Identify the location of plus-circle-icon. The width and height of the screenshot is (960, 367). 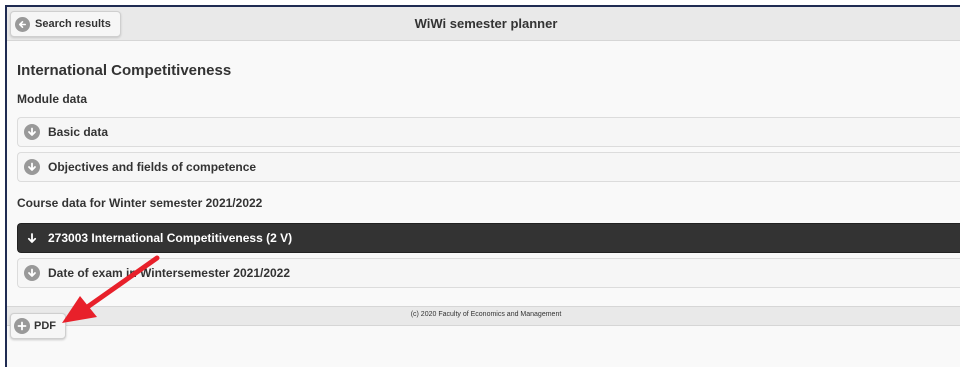
(22, 326).